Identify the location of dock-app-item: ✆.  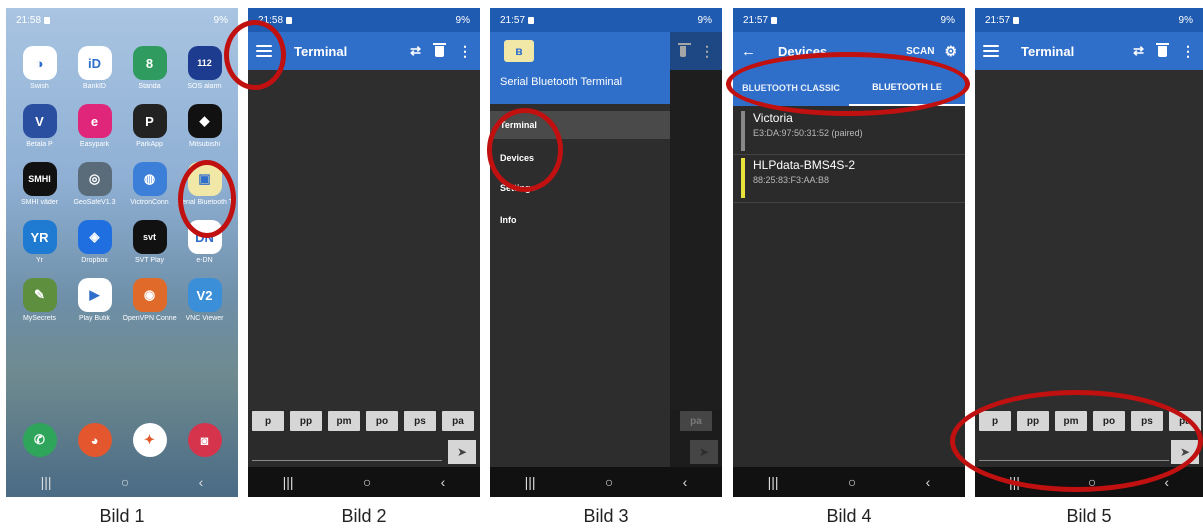
(39, 440).